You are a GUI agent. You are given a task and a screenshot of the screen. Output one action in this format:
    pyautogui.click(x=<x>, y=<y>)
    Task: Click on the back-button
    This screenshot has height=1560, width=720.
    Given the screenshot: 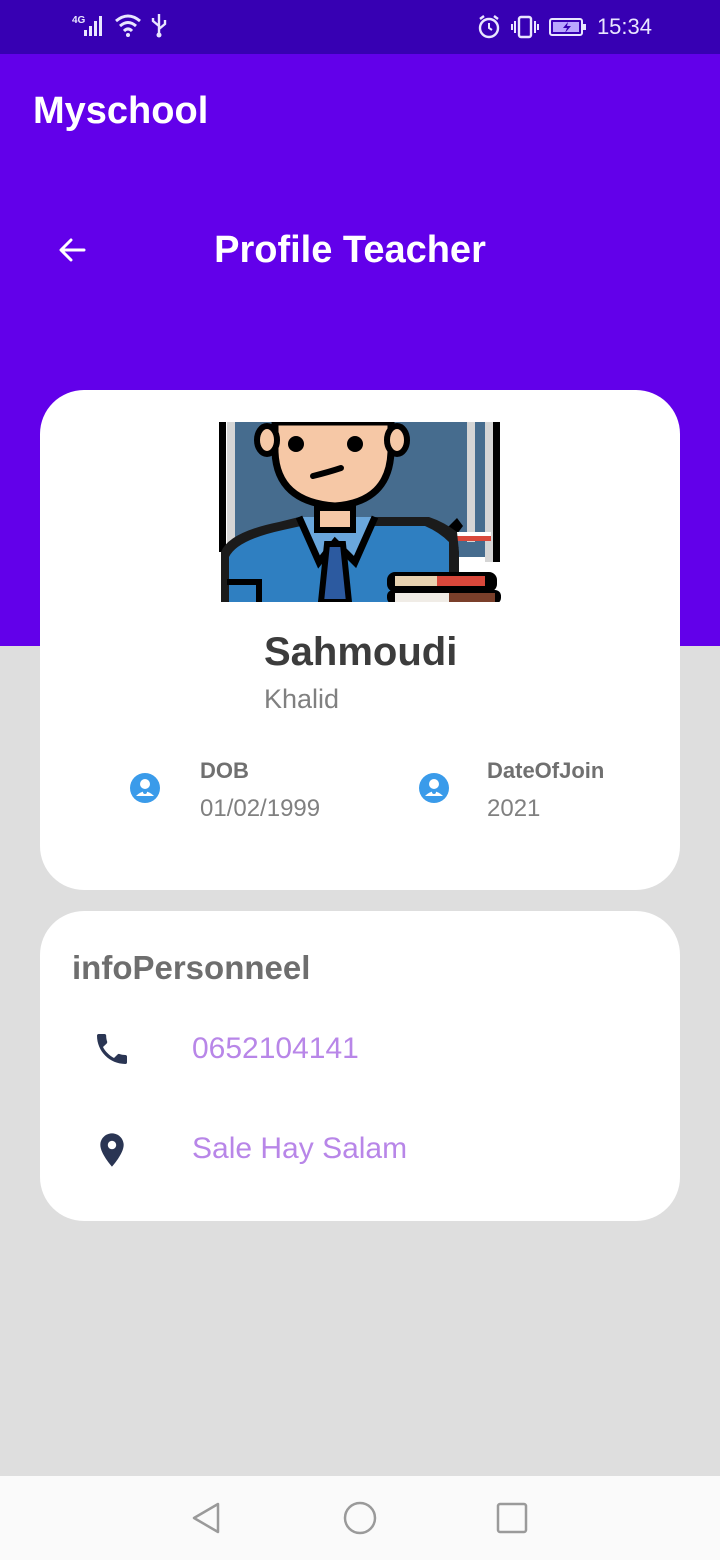 What is the action you would take?
    pyautogui.click(x=72, y=250)
    